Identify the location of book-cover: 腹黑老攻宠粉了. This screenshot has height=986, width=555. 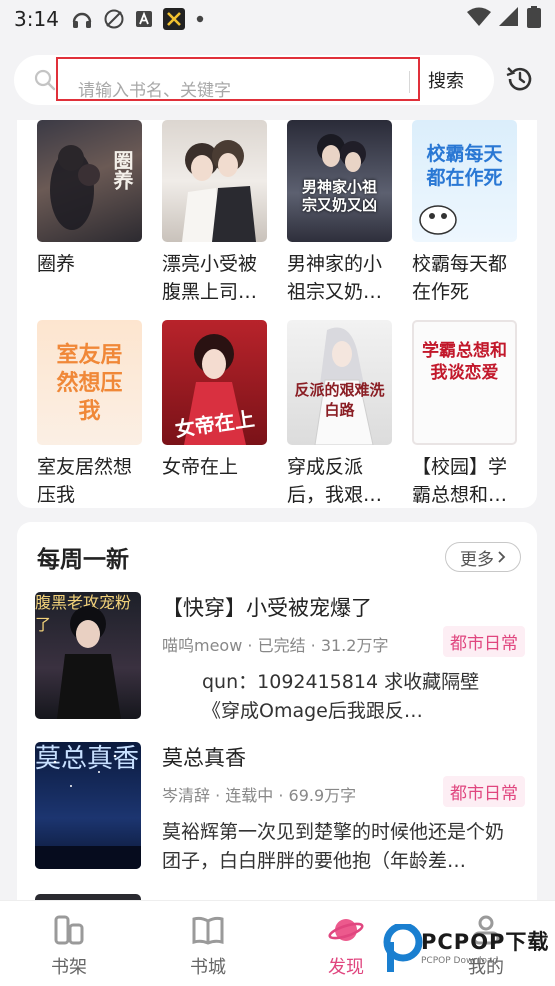
(88, 655).